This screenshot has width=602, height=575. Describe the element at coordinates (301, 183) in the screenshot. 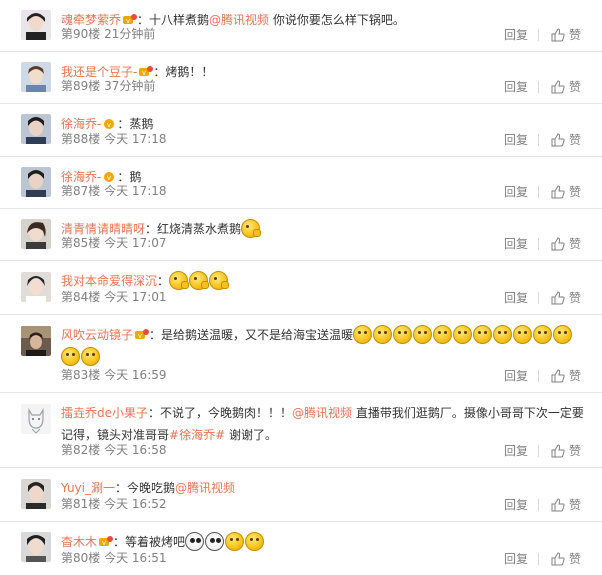

I see `comment-item: 徐海乔-v ：鹅 第87楼 今天 17:18 回复 赞` at that location.